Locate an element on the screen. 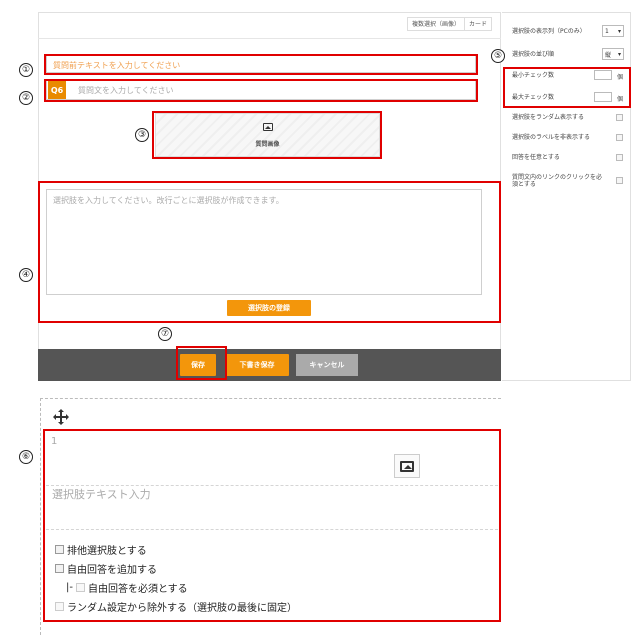 This screenshot has height=635, width=636. callout-number-1: ① is located at coordinates (26, 70).